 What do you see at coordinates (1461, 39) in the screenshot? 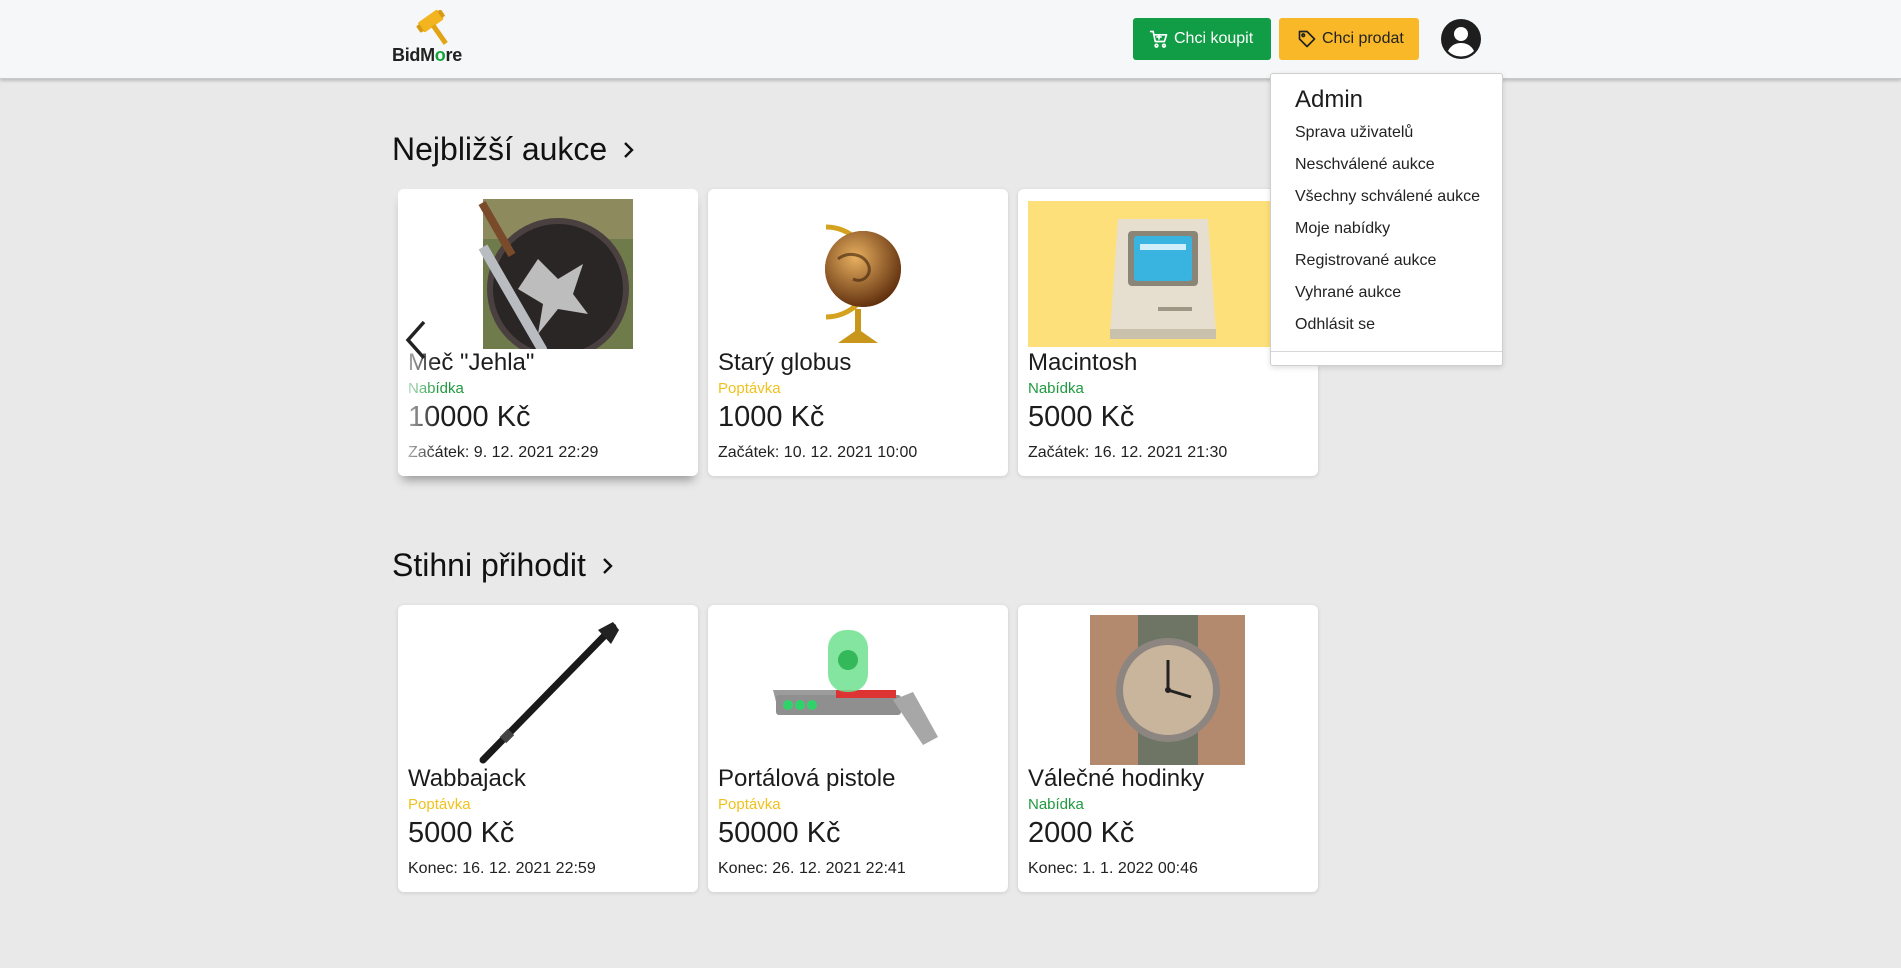
I see `account-circle-icon` at bounding box center [1461, 39].